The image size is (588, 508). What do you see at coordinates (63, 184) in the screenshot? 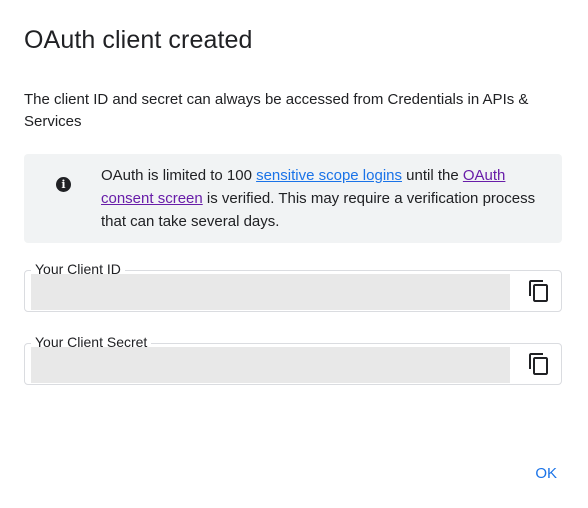
I see `info-icon: i` at bounding box center [63, 184].